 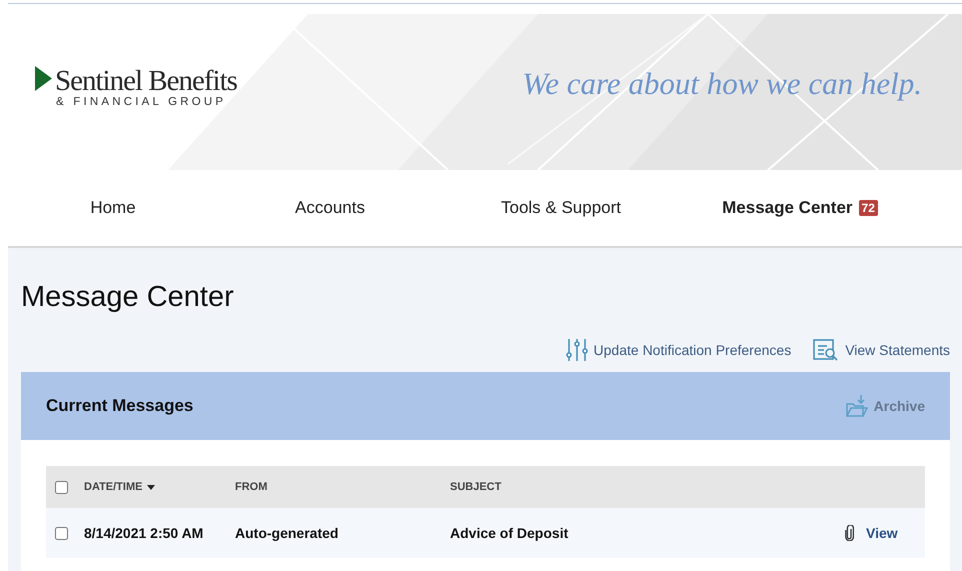 What do you see at coordinates (722, 84) in the screenshot?
I see `tagline: We care about how we can help.` at bounding box center [722, 84].